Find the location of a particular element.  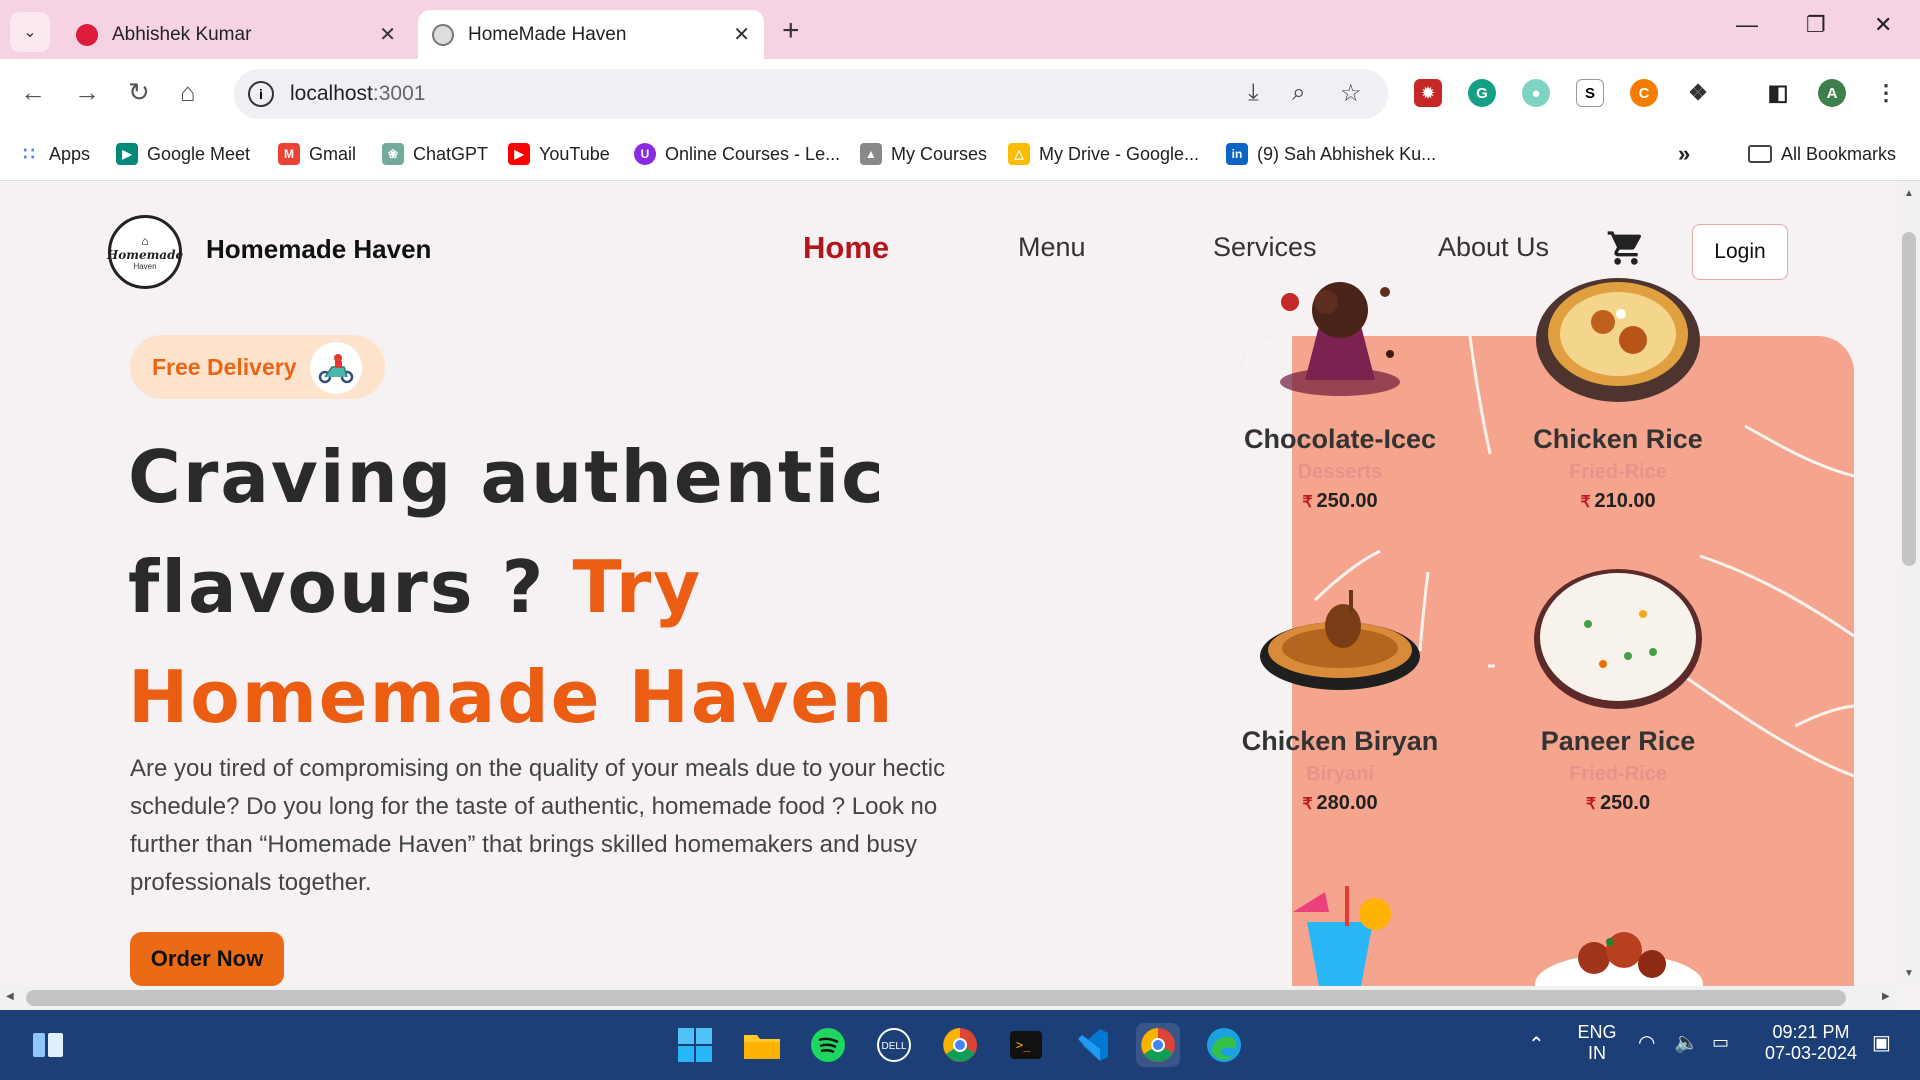

tab-search-button: ⌄ is located at coordinates (30, 32).